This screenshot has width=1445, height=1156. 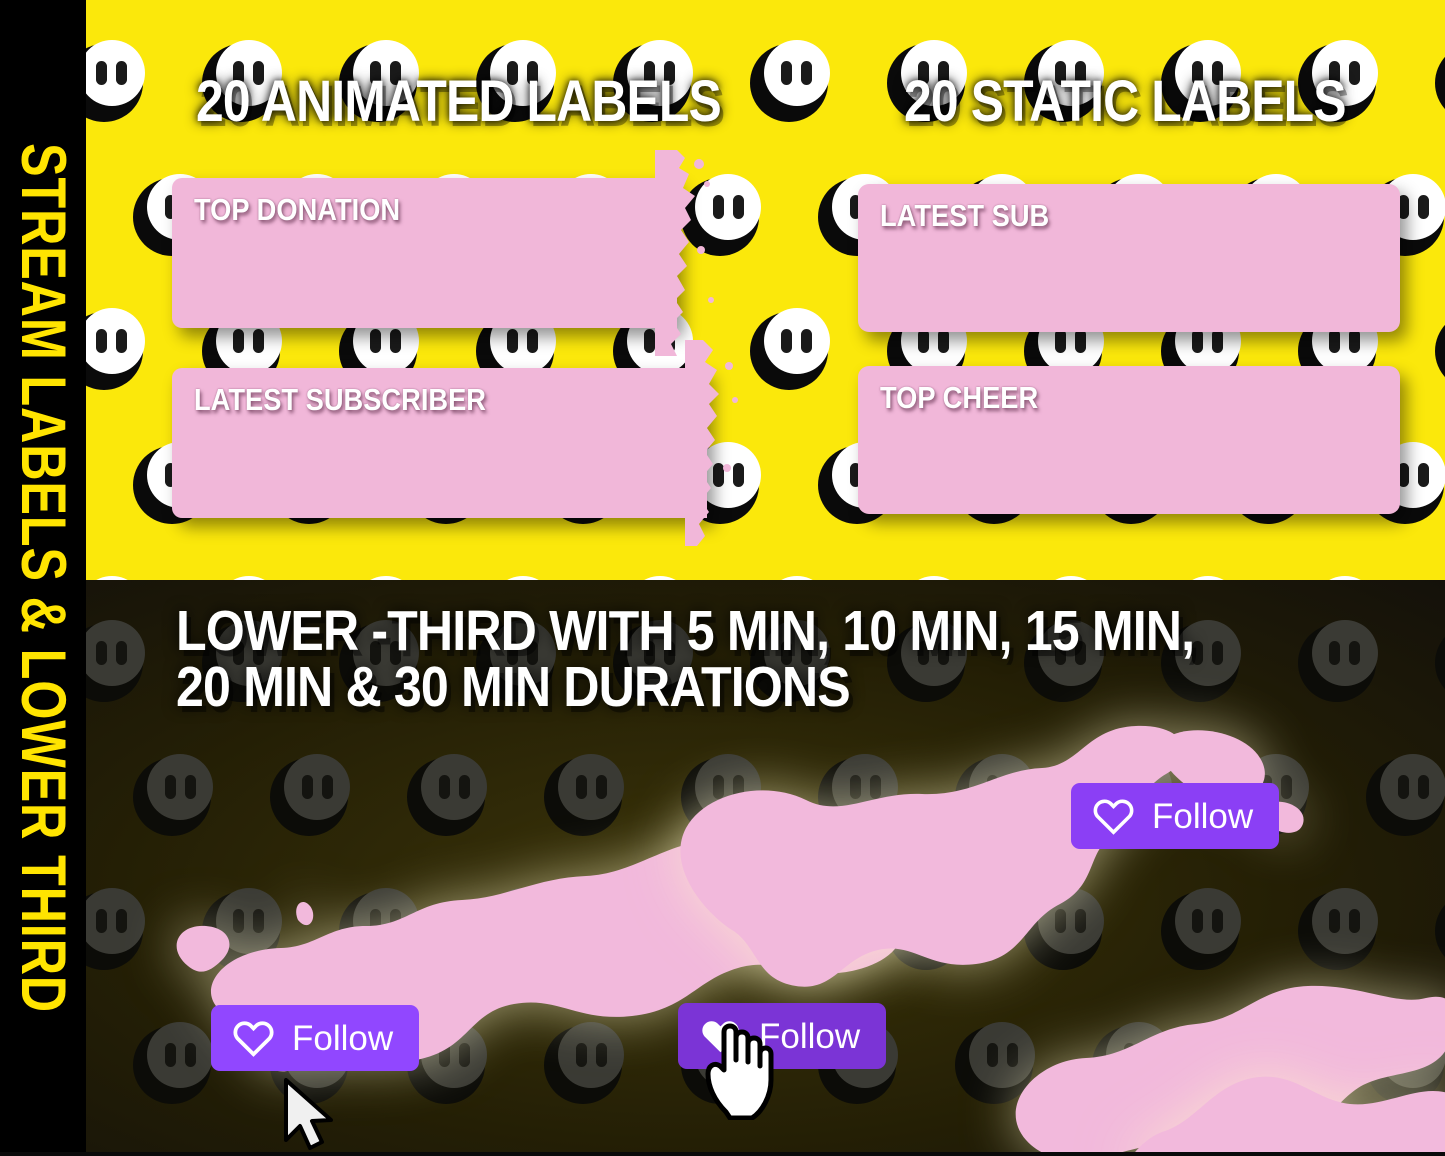 What do you see at coordinates (1129, 258) in the screenshot?
I see `static-label-latest-sub: LATEST SUB` at bounding box center [1129, 258].